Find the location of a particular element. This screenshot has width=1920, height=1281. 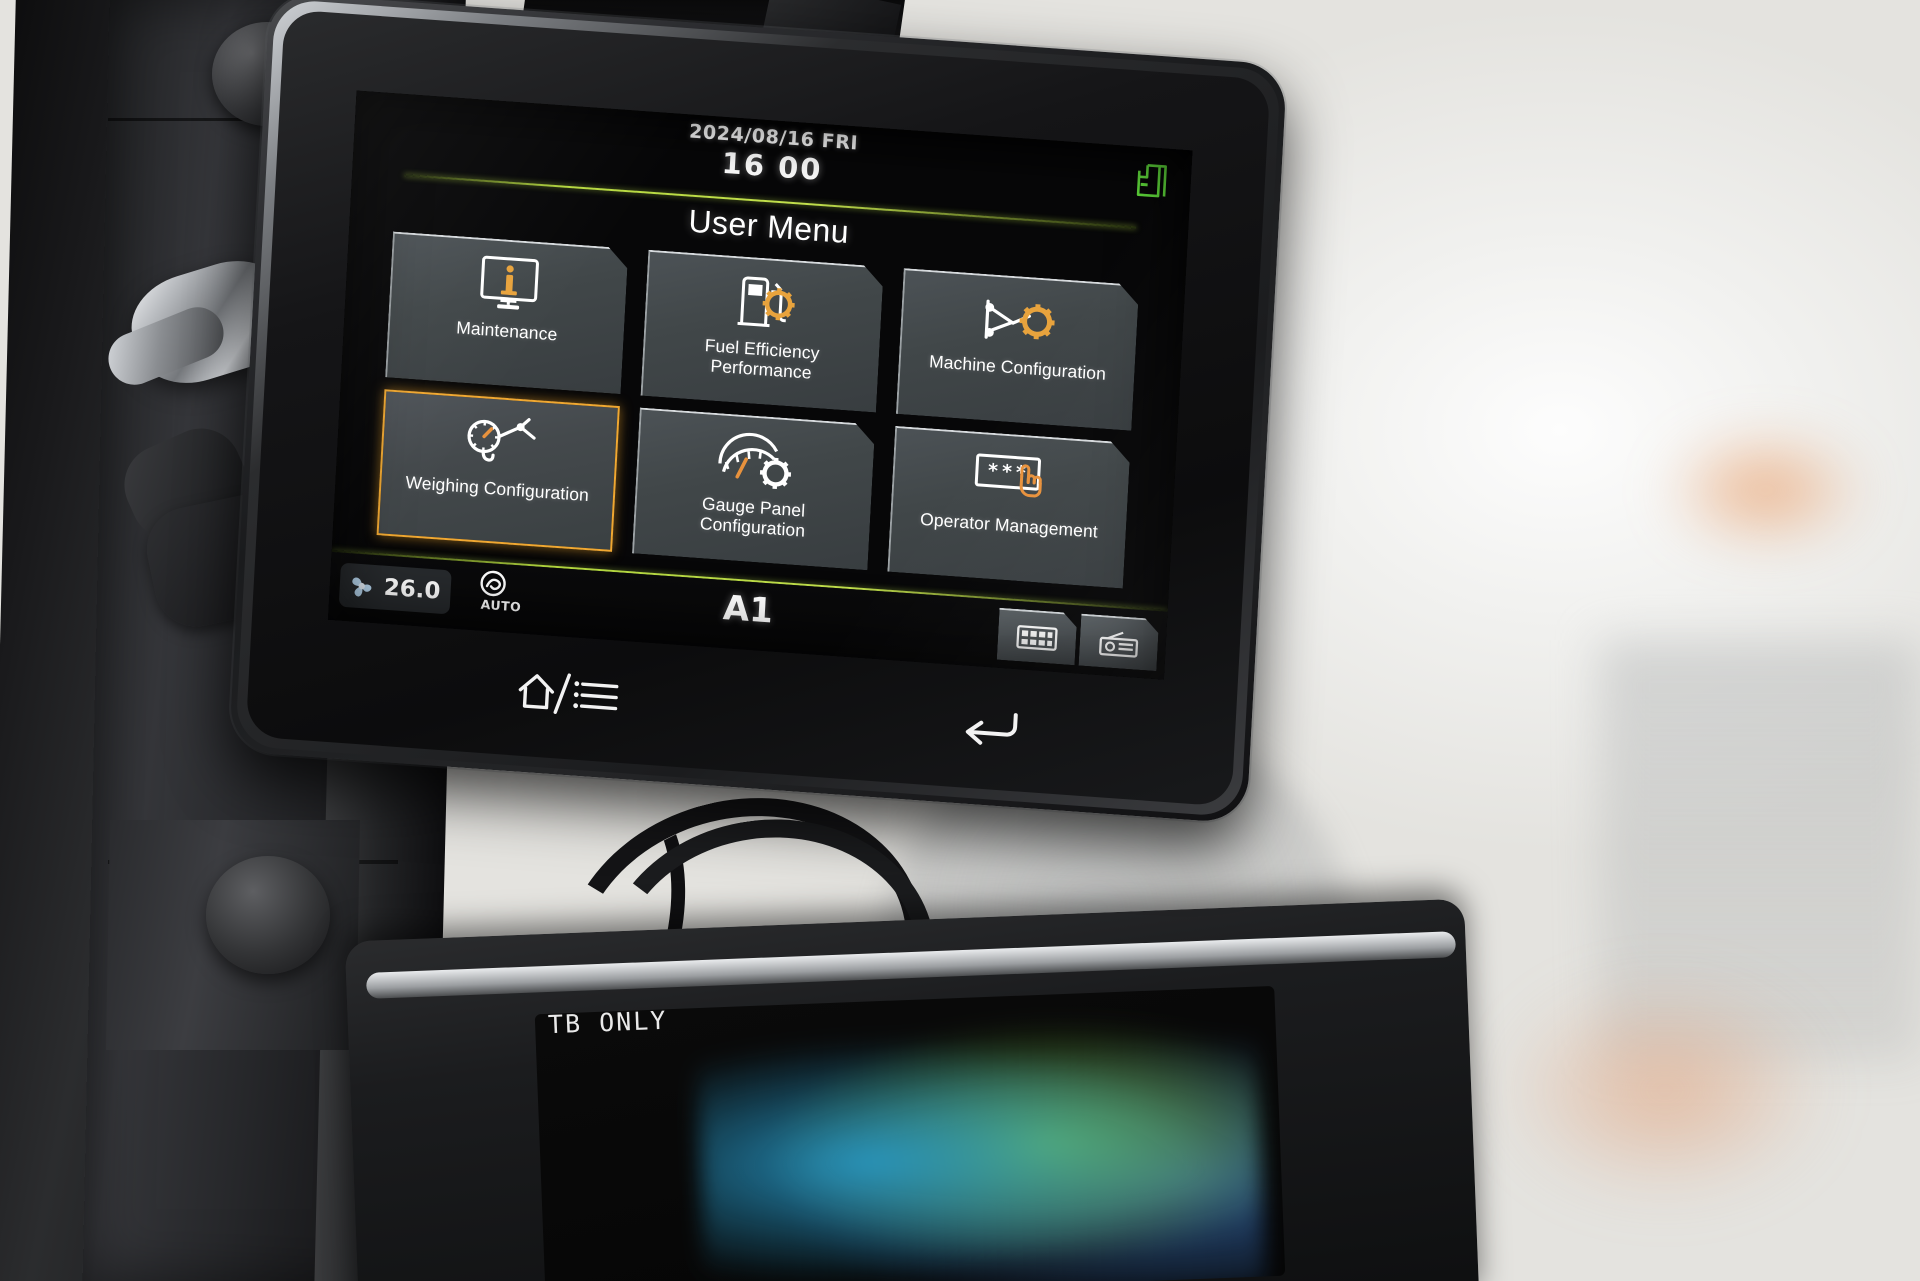

tile-fuel-efficiency-performance: Fuel Efficiency Performance is located at coordinates (762, 331).